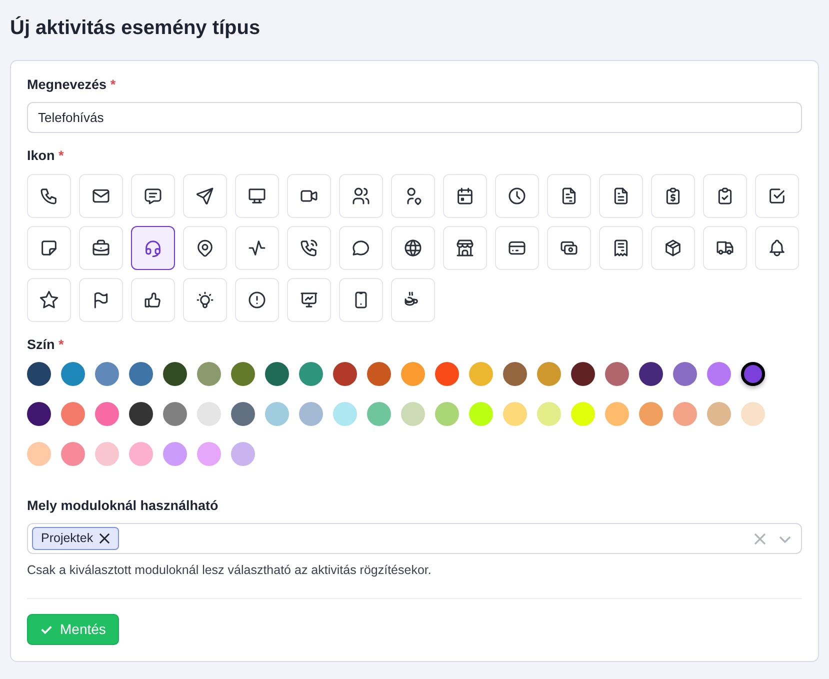  I want to click on help-text: Csak a kiválasztott moduloknál lesz választható az aktivitás rögzítésekor., so click(229, 570).